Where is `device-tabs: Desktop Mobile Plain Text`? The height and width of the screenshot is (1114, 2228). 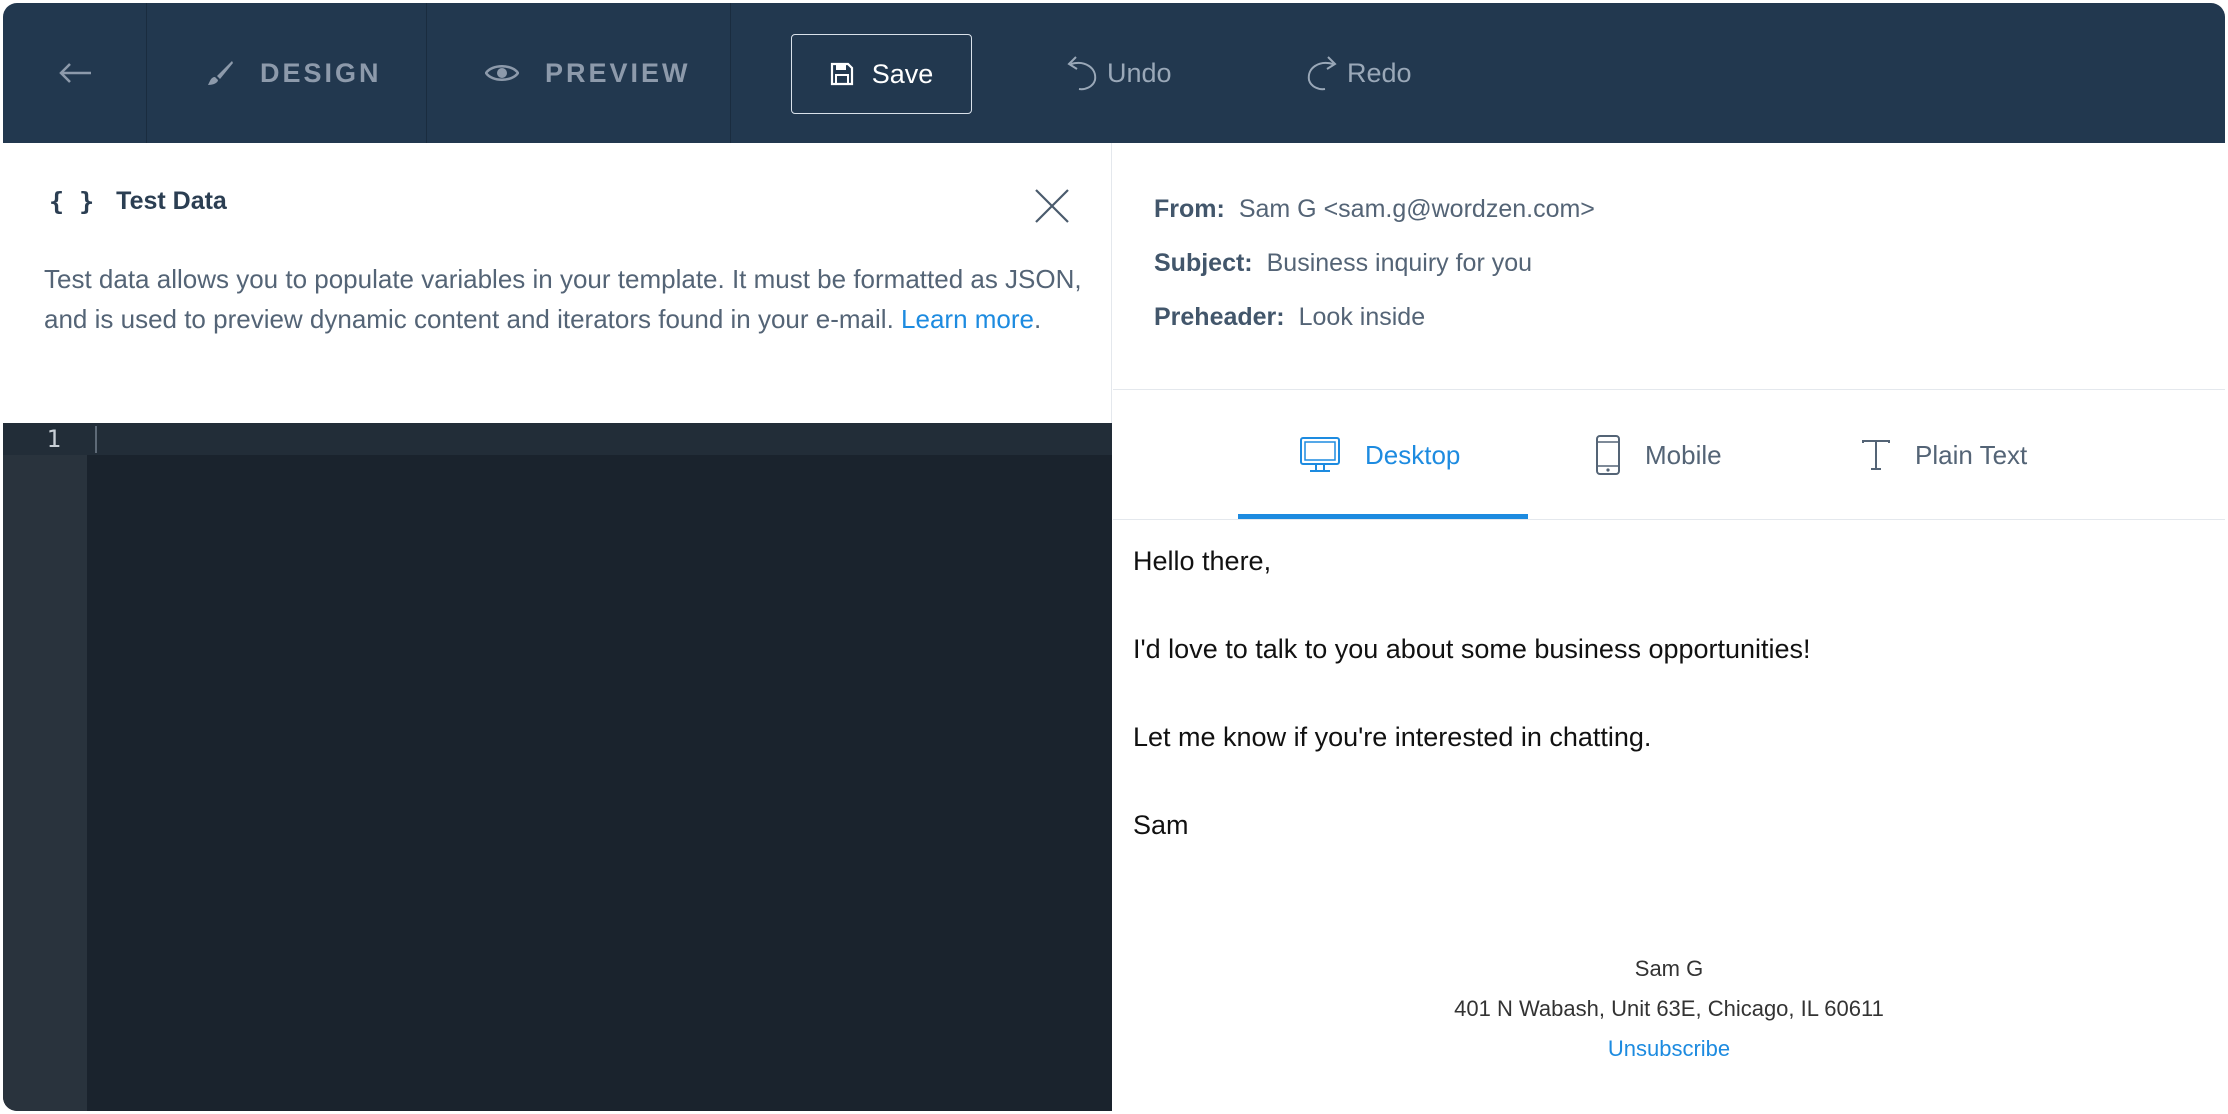
device-tabs: Desktop Mobile Plain Text is located at coordinates (1669, 455).